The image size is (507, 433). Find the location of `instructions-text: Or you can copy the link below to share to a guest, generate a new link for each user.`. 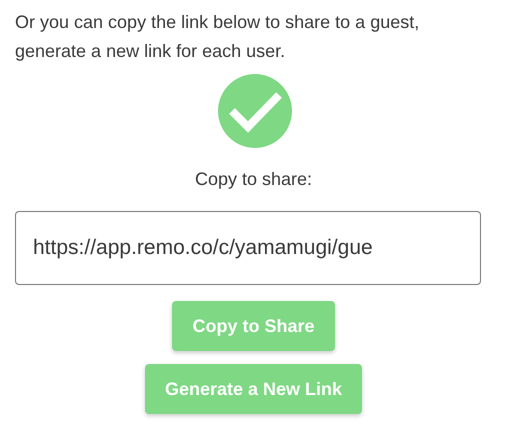

instructions-text: Or you can copy the link below to share to a guest, generate a new link for each user. is located at coordinates (217, 37).